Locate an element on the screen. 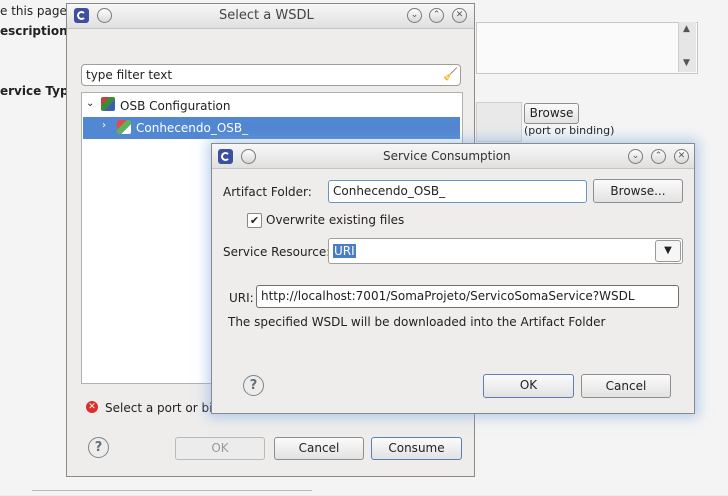  dropdown-chevron-icon: ▼ is located at coordinates (668, 251).